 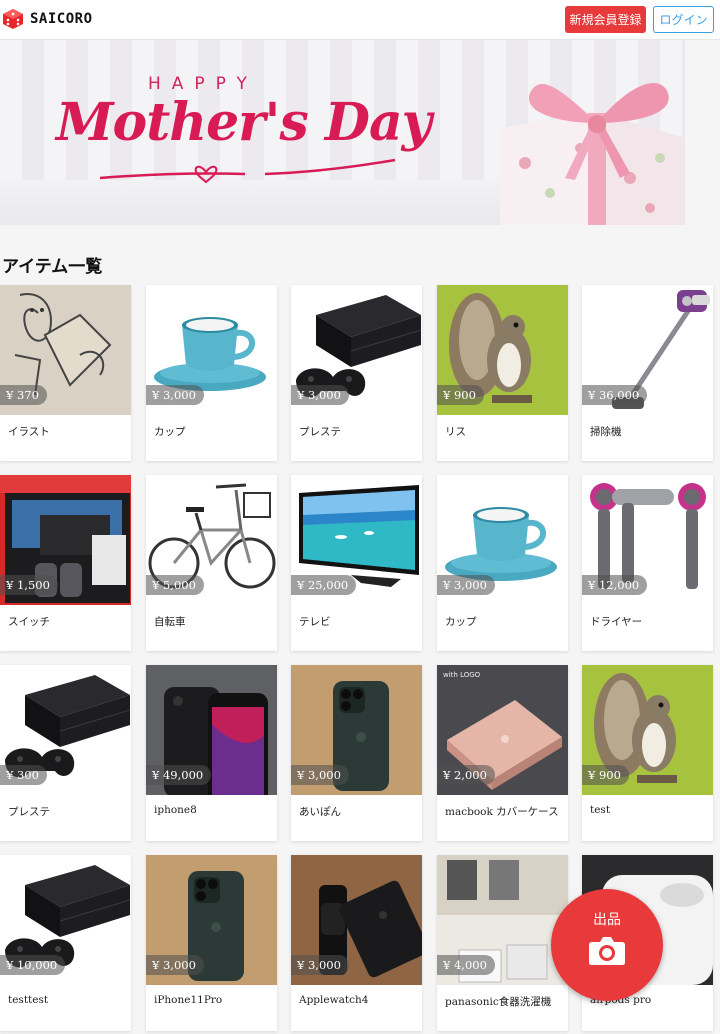 I want to click on item-name: スイッチ, so click(x=29, y=622).